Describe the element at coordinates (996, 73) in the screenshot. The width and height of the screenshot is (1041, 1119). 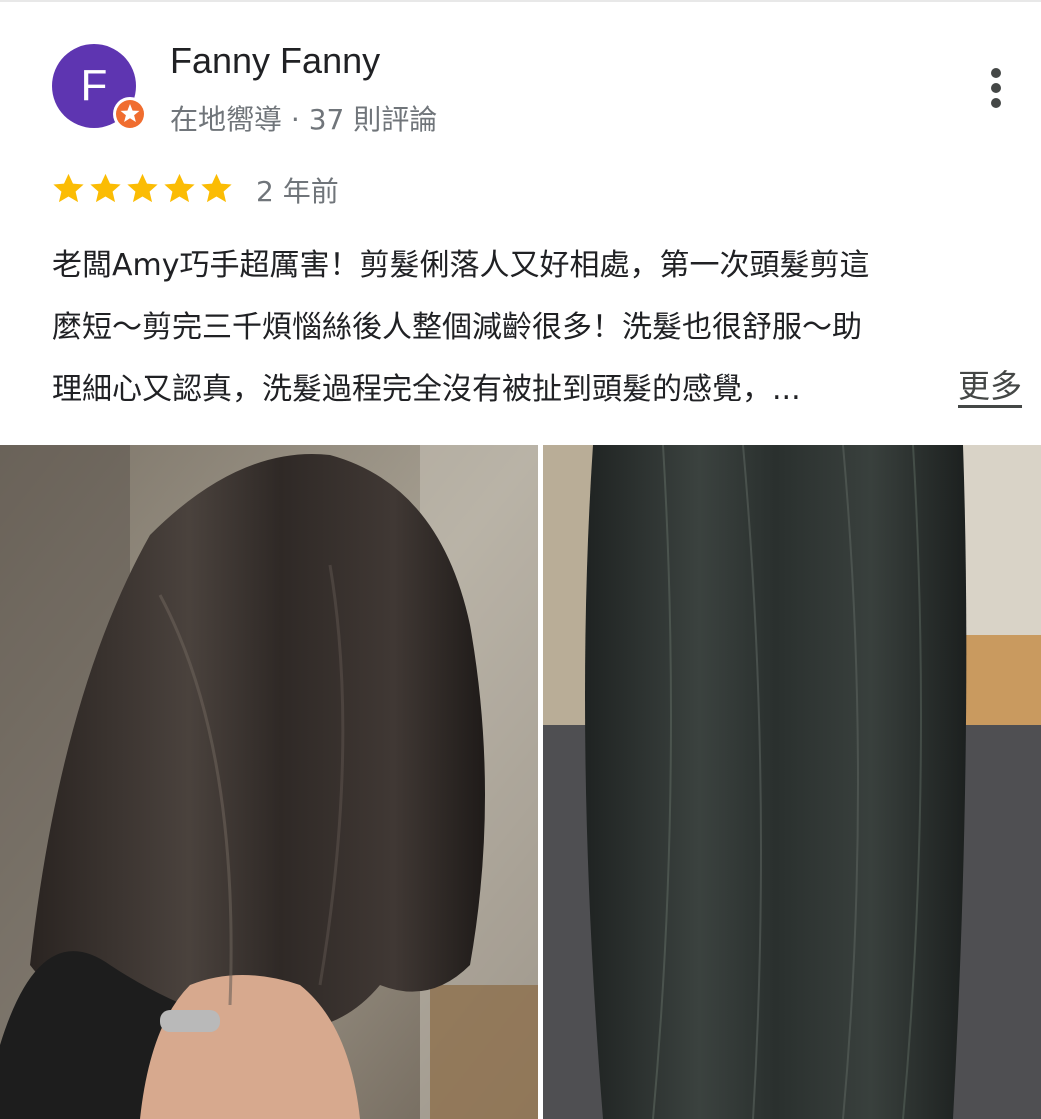
I see `more-vert-icon` at that location.